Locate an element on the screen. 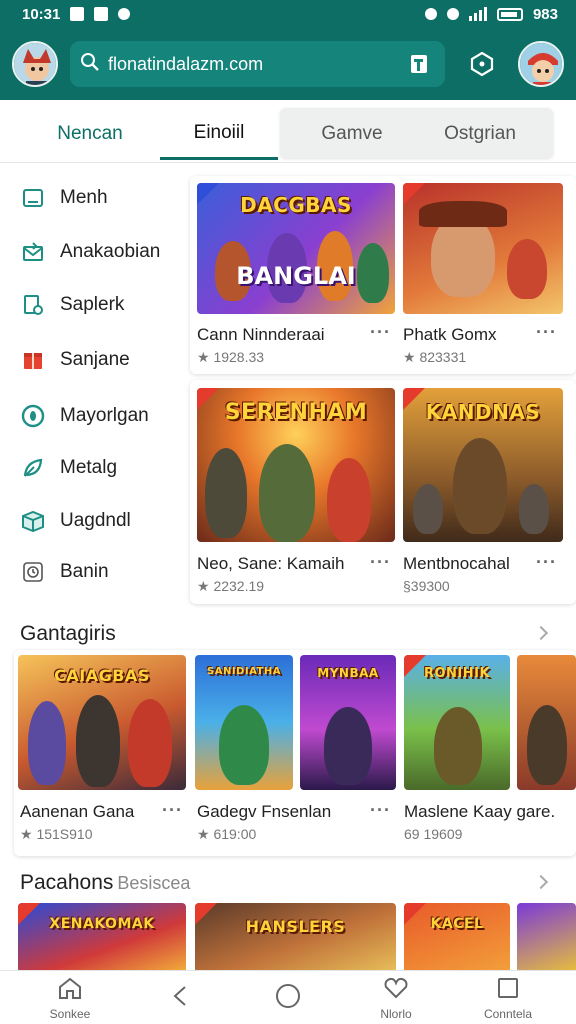 The width and height of the screenshot is (576, 1024). game-title: Maslene Kaay gare. is located at coordinates (484, 812).